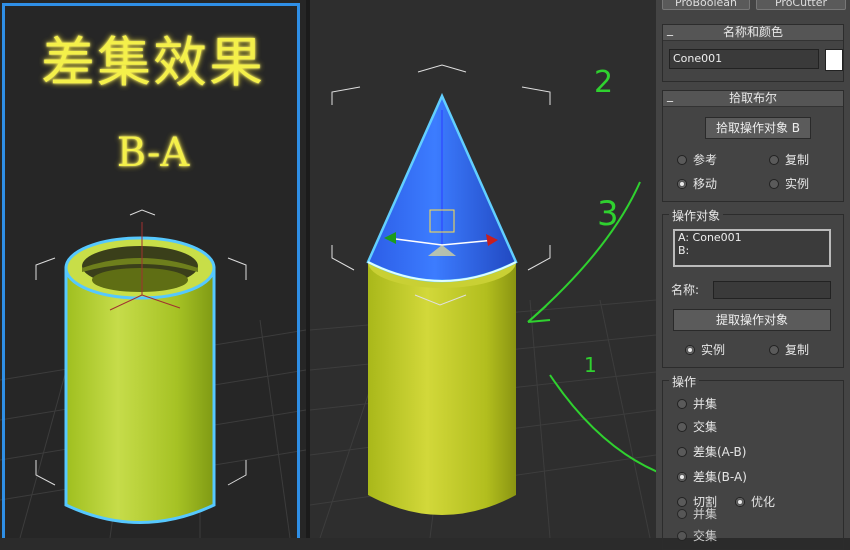 Image resolution: width=850 pixels, height=550 pixels. I want to click on radio-extract-instance: 实例, so click(705, 349).